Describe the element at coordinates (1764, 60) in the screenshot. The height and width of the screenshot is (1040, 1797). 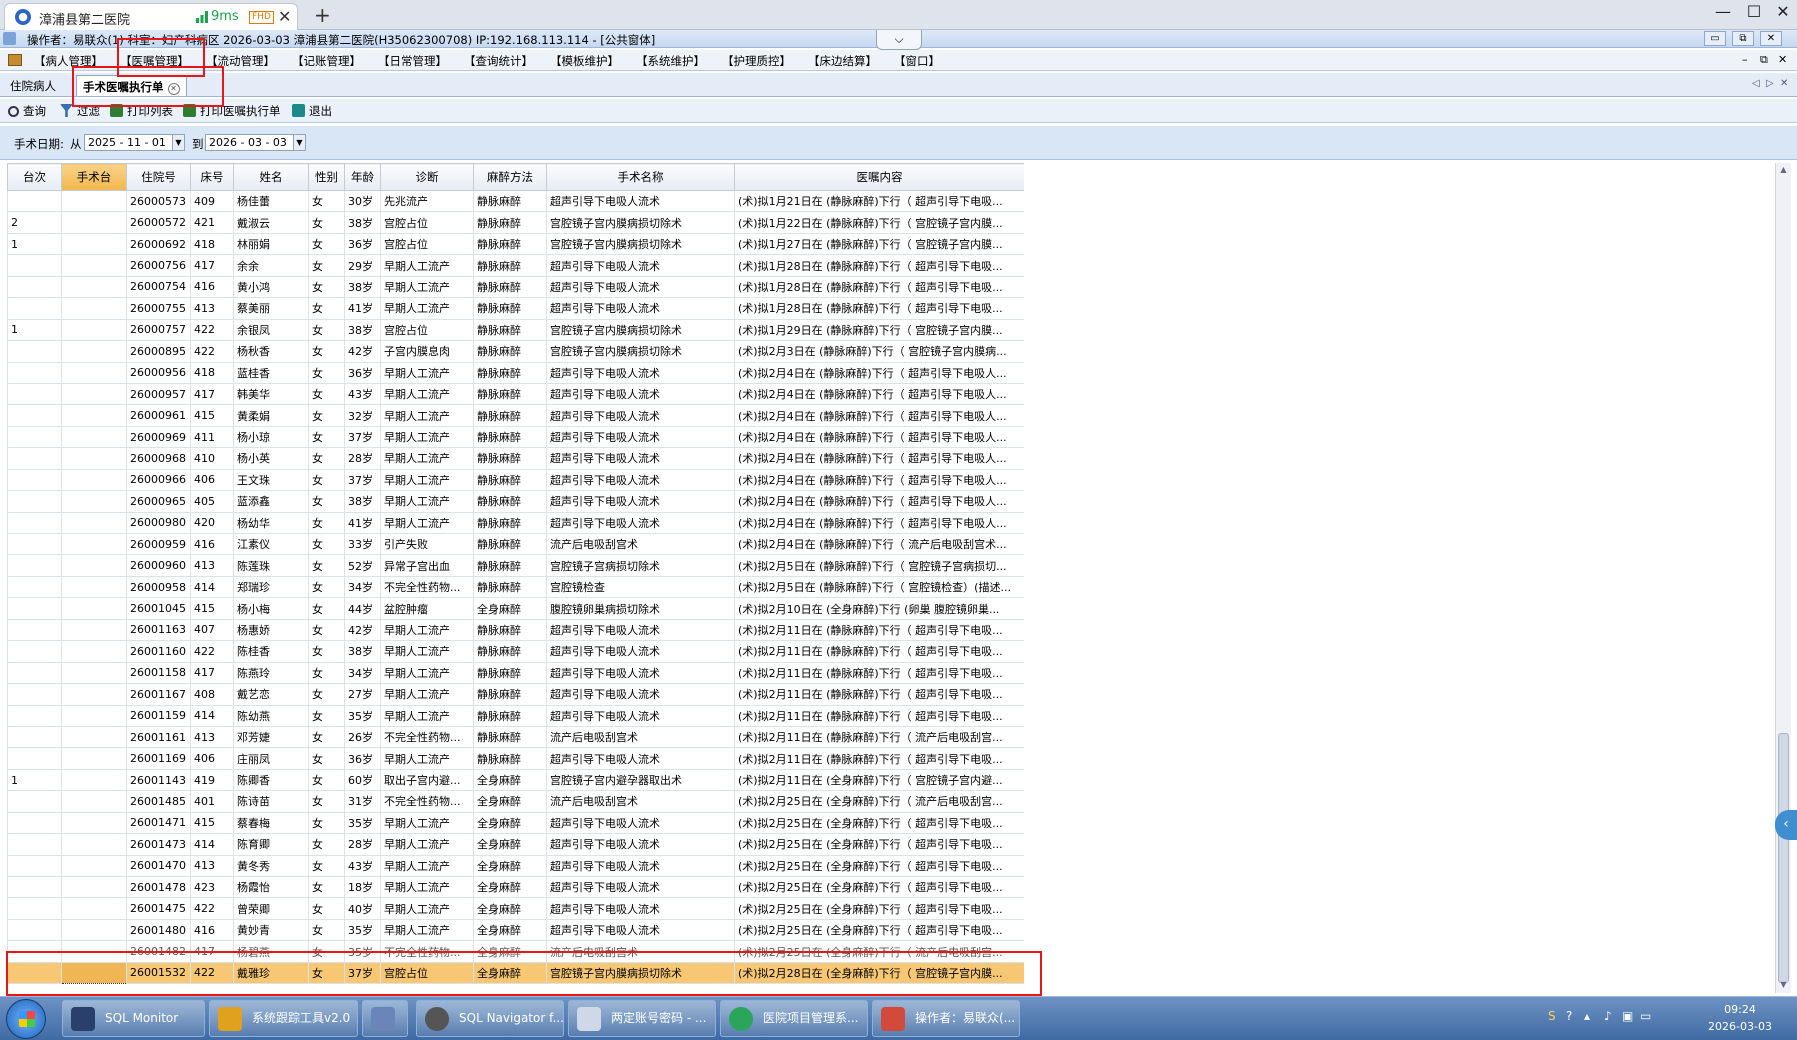
I see `child-restore-icon: ⧉` at that location.